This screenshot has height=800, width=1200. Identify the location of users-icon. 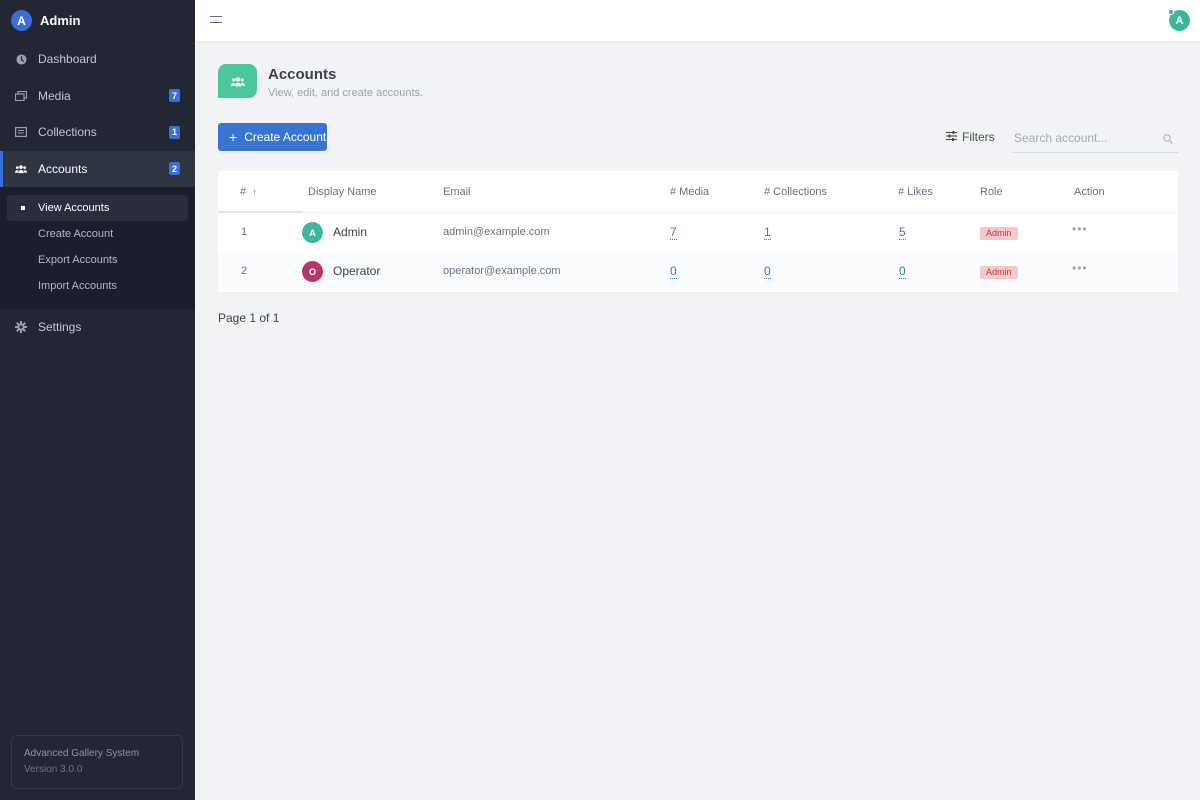
(21, 169).